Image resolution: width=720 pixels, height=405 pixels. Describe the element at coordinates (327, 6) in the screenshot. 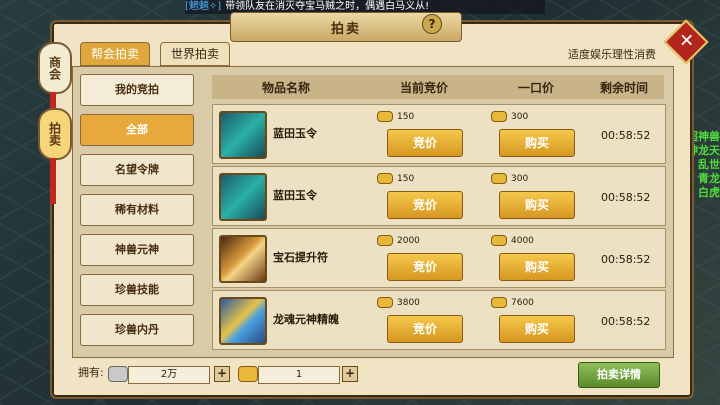

I see `broadcast-message: 带领队友在消灭夺宝马贼之时，偶遇白马义从!` at that location.